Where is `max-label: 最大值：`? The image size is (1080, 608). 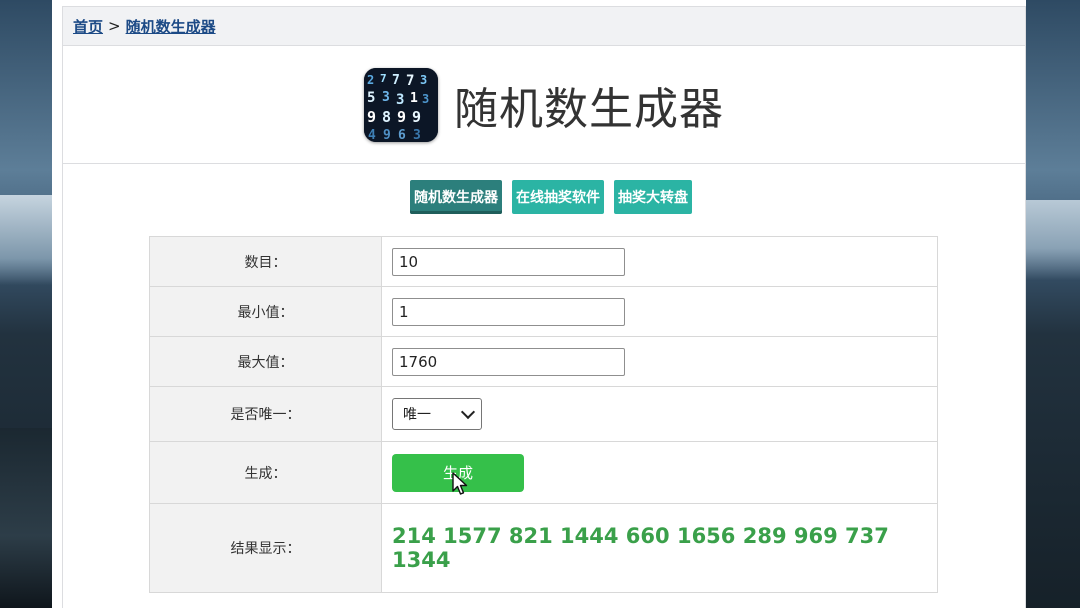 max-label: 最大值： is located at coordinates (265, 361).